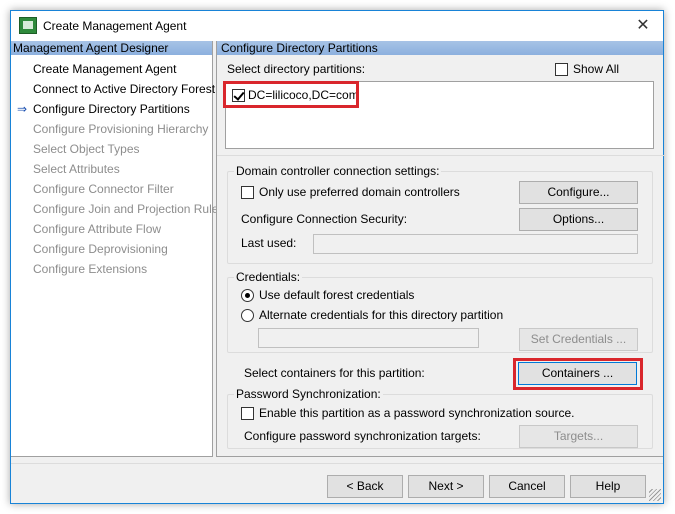  I want to click on alternate-credentials-radio, so click(247, 315).